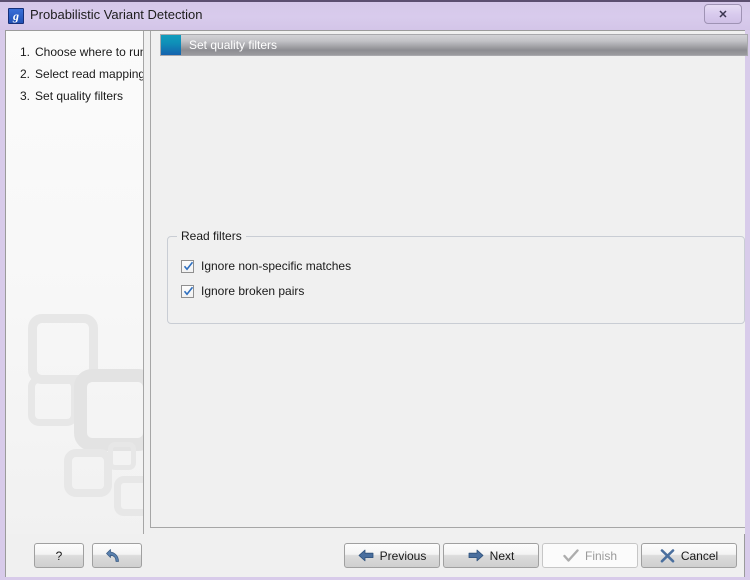 Image resolution: width=750 pixels, height=580 pixels. I want to click on arrow-left-icon, so click(366, 555).